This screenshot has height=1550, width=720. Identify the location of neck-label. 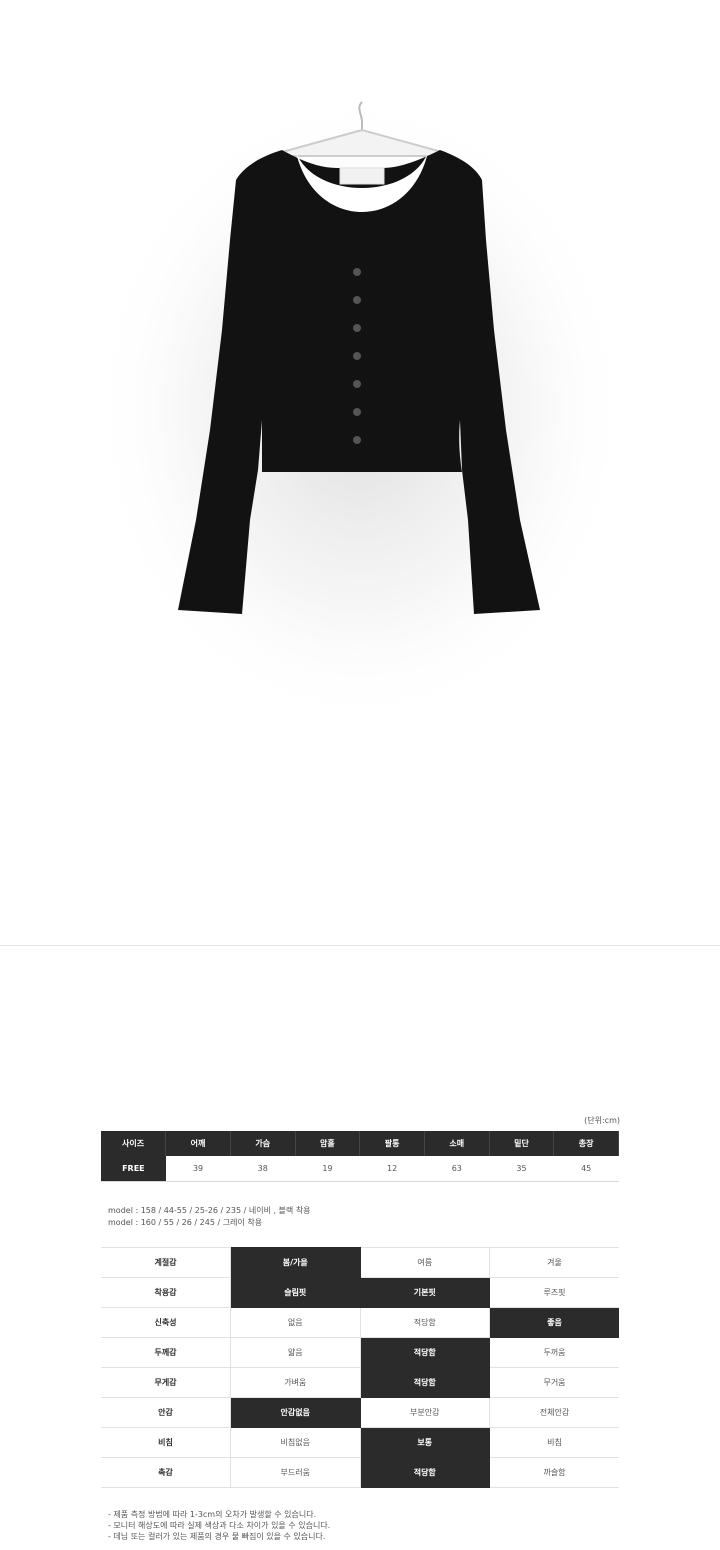
(362, 176).